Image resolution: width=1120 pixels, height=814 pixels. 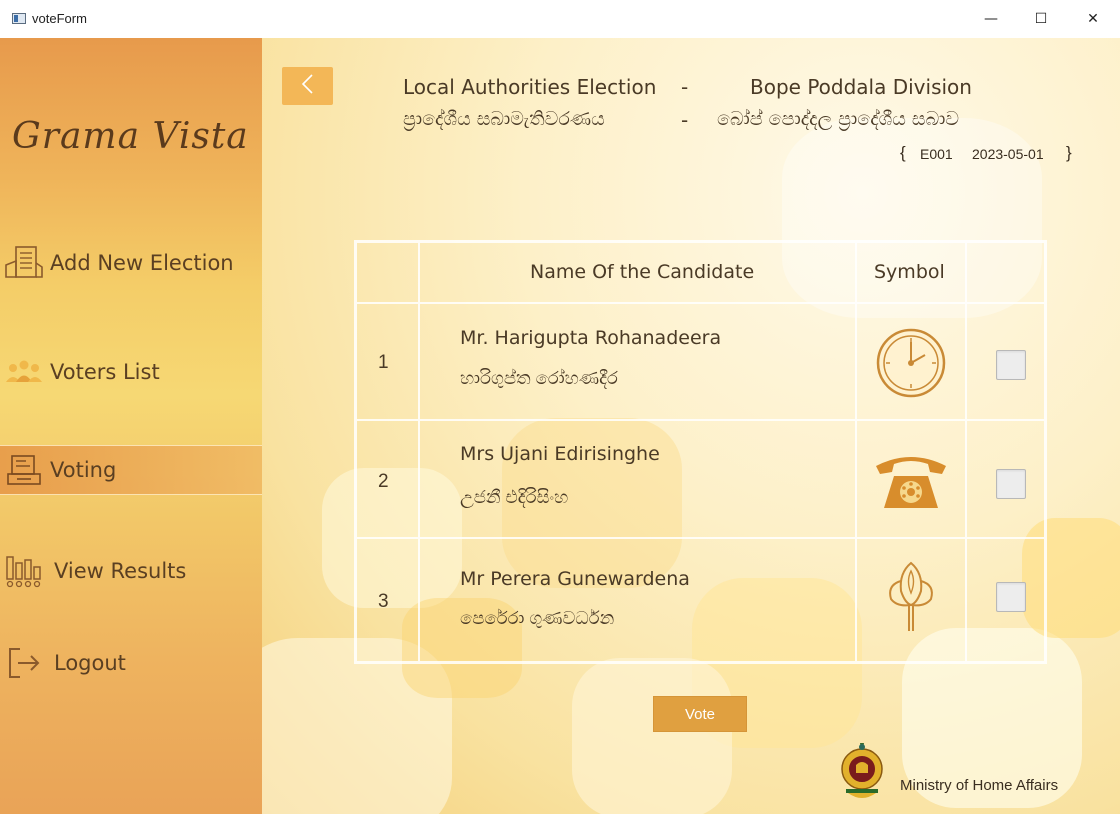 I want to click on sri-lanka-emblem-icon, so click(x=862, y=772).